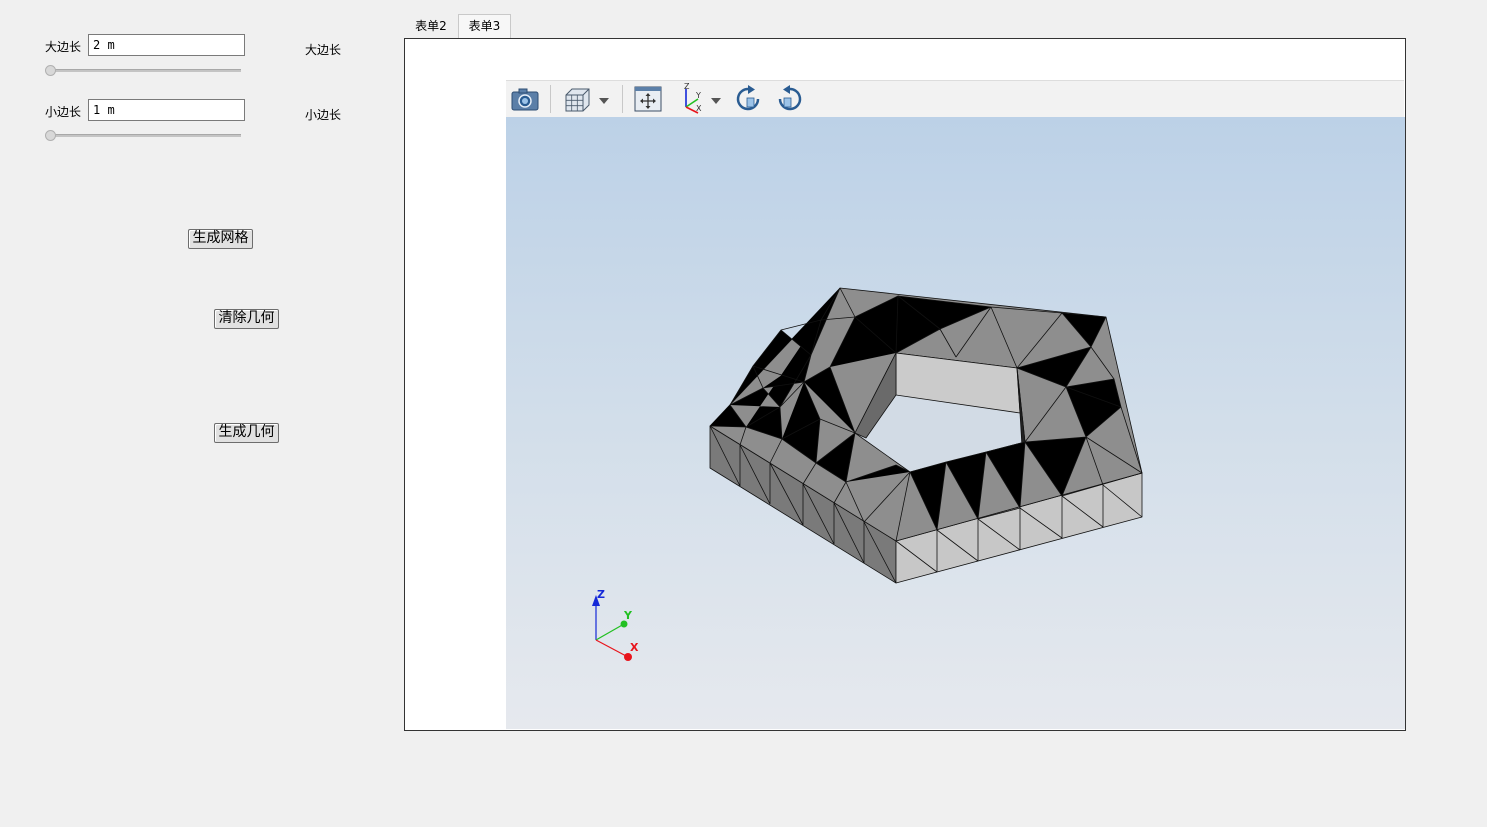 The image size is (1487, 827). I want to click on small-side-slider-track, so click(144, 135).